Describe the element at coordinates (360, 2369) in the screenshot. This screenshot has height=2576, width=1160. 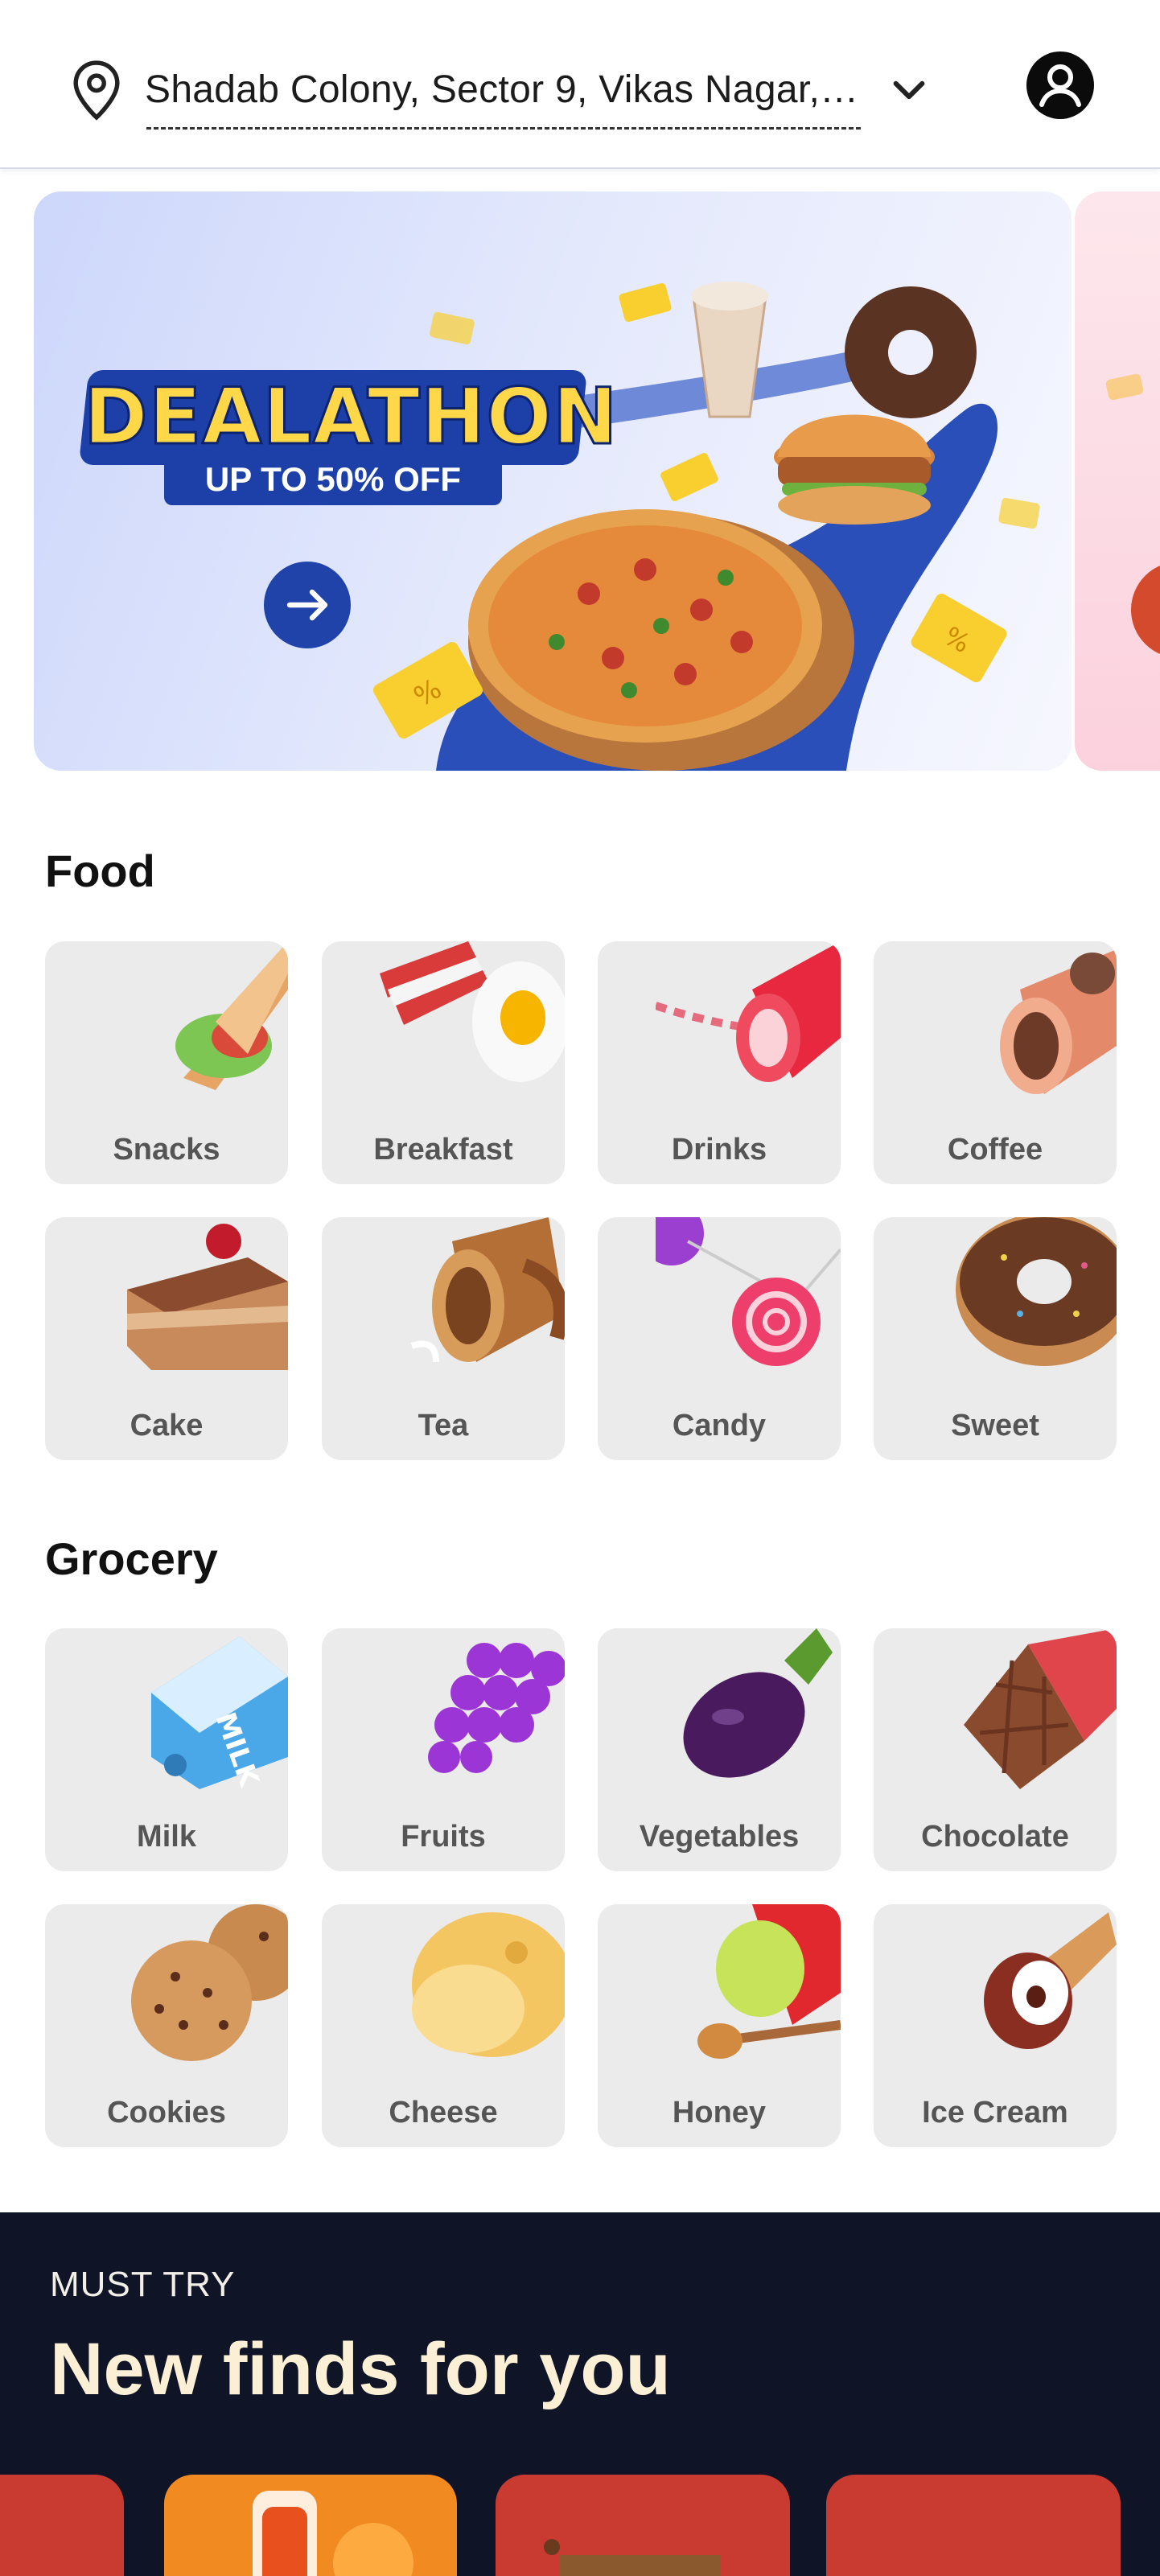
I see `must-try-title: New finds for you` at that location.